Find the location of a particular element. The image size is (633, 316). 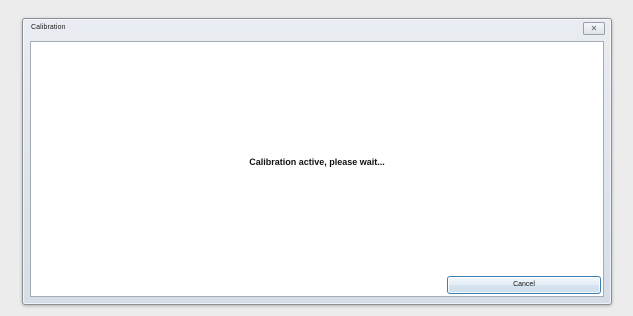

close-icon: ✕ is located at coordinates (594, 28).